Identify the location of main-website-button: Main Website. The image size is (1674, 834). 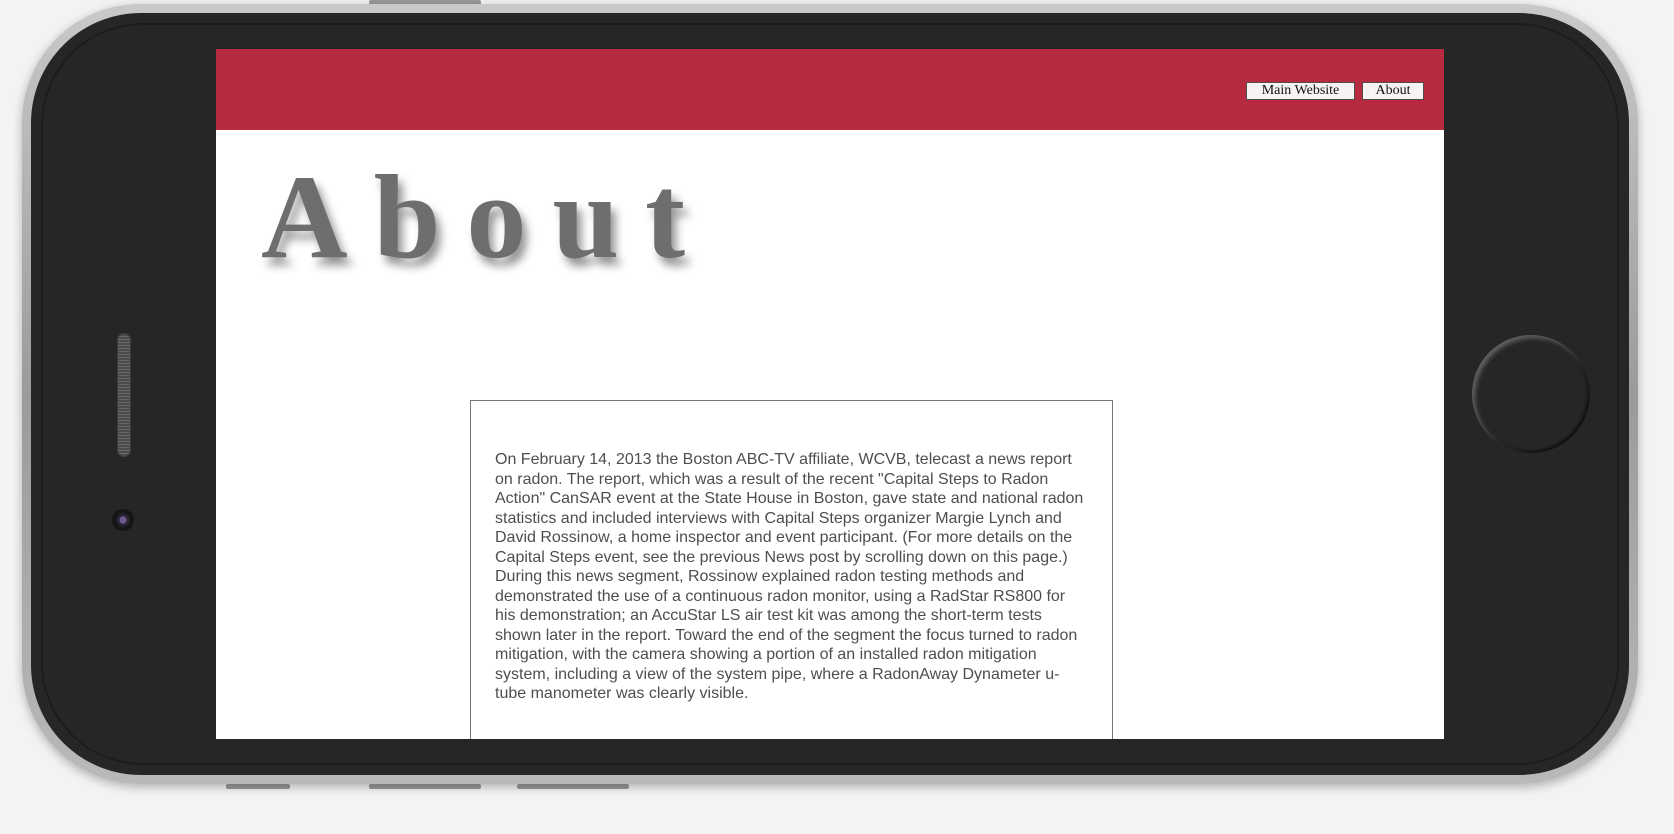
(1300, 91).